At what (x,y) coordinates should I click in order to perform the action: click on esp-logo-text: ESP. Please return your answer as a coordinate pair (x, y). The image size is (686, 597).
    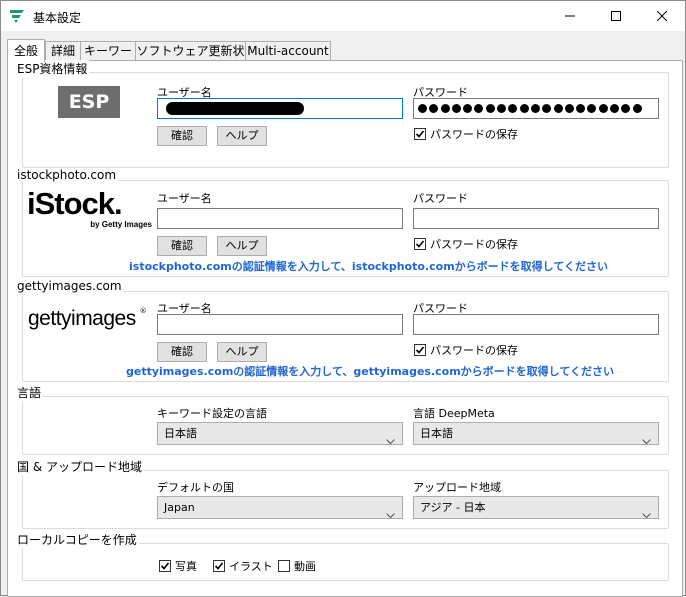
    Looking at the image, I should click on (89, 102).